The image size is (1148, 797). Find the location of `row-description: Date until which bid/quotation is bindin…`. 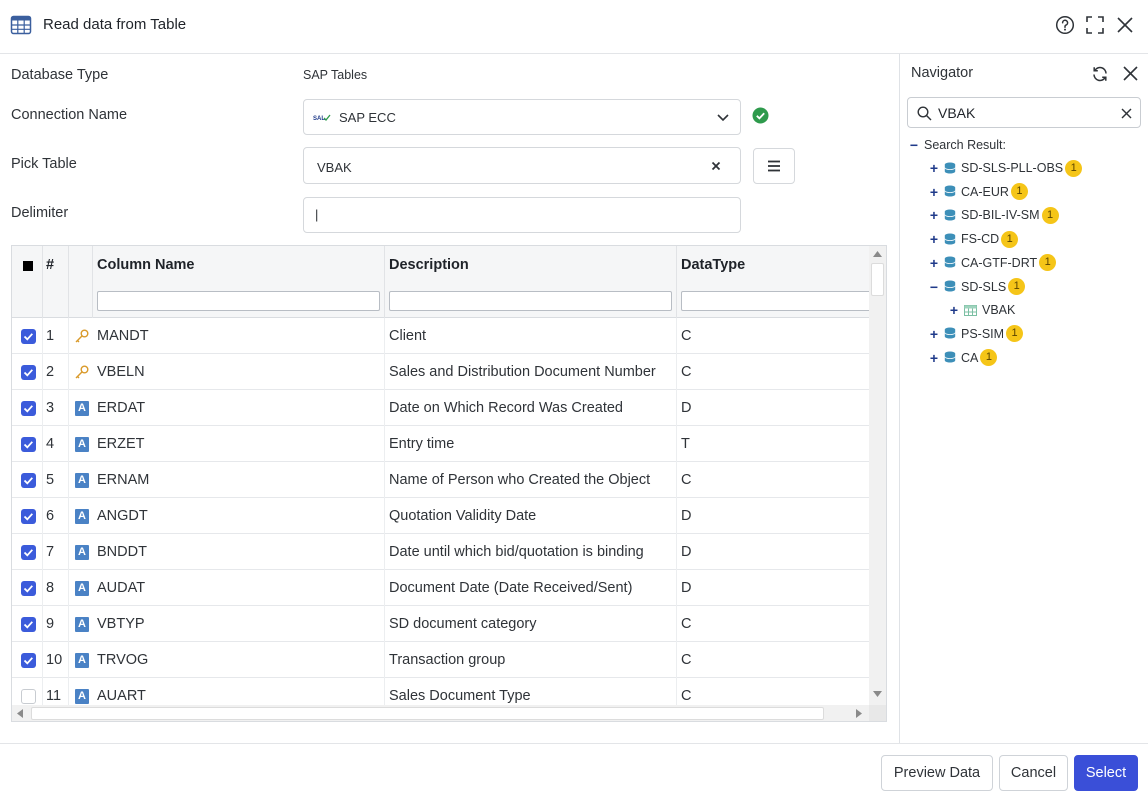

row-description: Date until which bid/quotation is bindin… is located at coordinates (531, 552).